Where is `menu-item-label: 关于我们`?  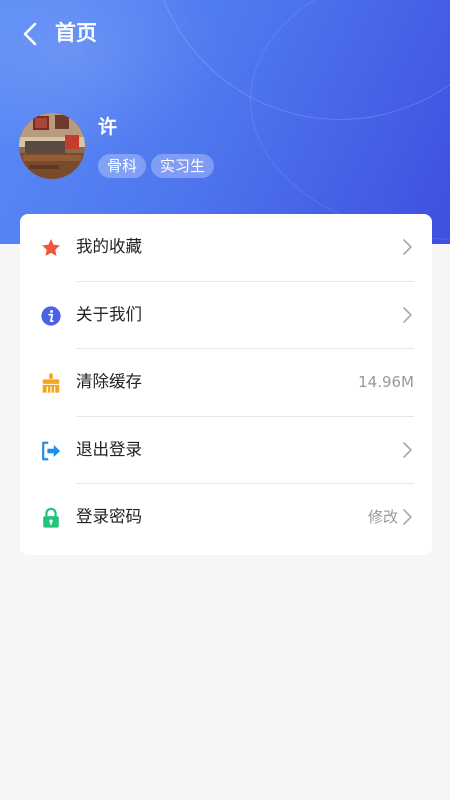
menu-item-label: 关于我们 is located at coordinates (109, 314).